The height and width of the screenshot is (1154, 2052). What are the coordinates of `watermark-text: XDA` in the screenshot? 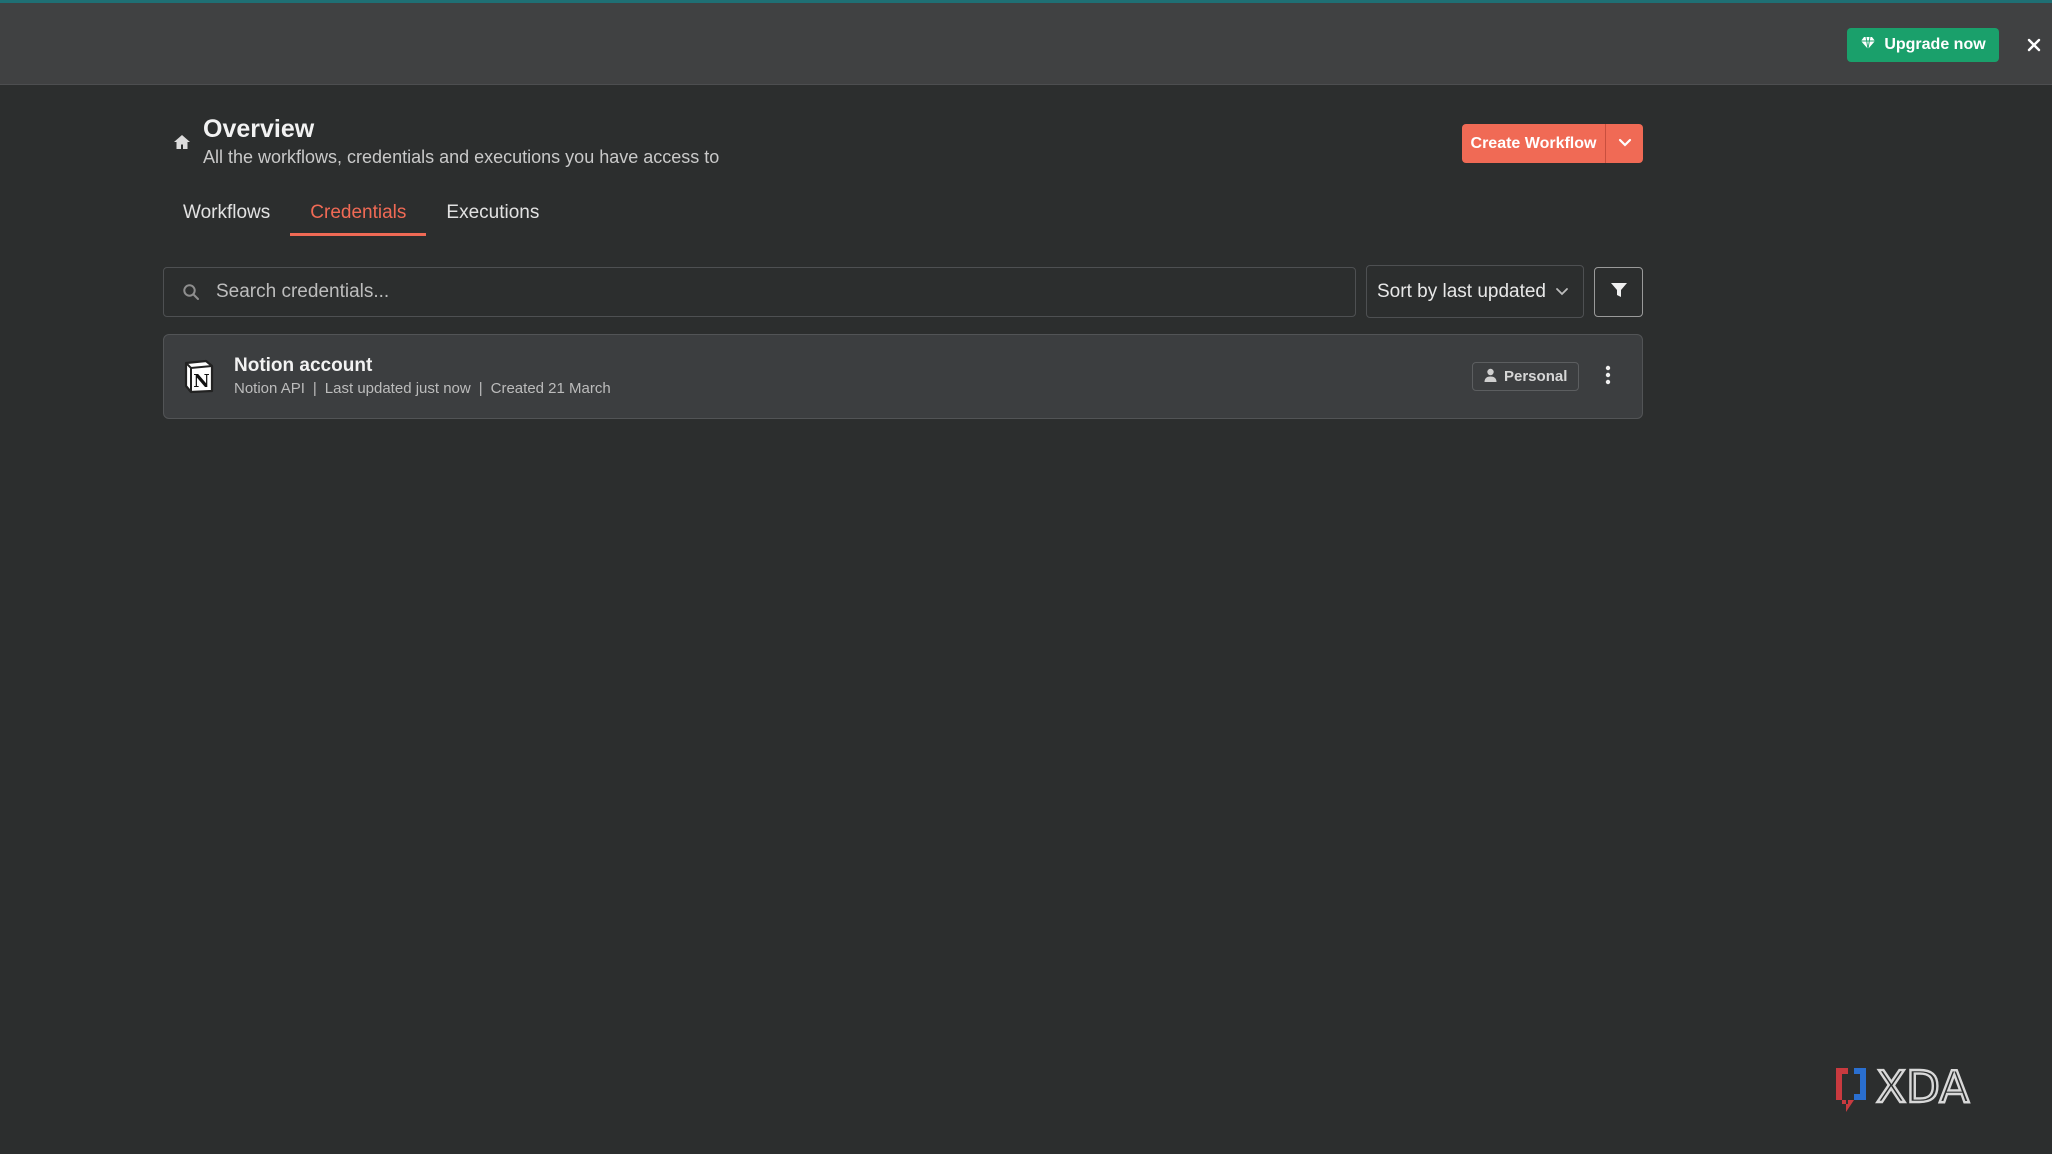 It's located at (1922, 1087).